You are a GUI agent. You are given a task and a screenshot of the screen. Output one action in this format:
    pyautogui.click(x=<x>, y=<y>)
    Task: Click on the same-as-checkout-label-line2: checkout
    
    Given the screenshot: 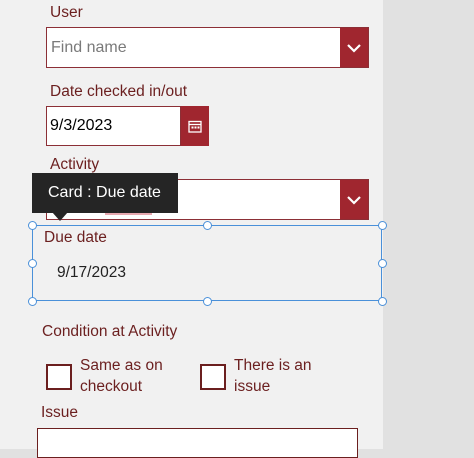 What is the action you would take?
    pyautogui.click(x=111, y=386)
    